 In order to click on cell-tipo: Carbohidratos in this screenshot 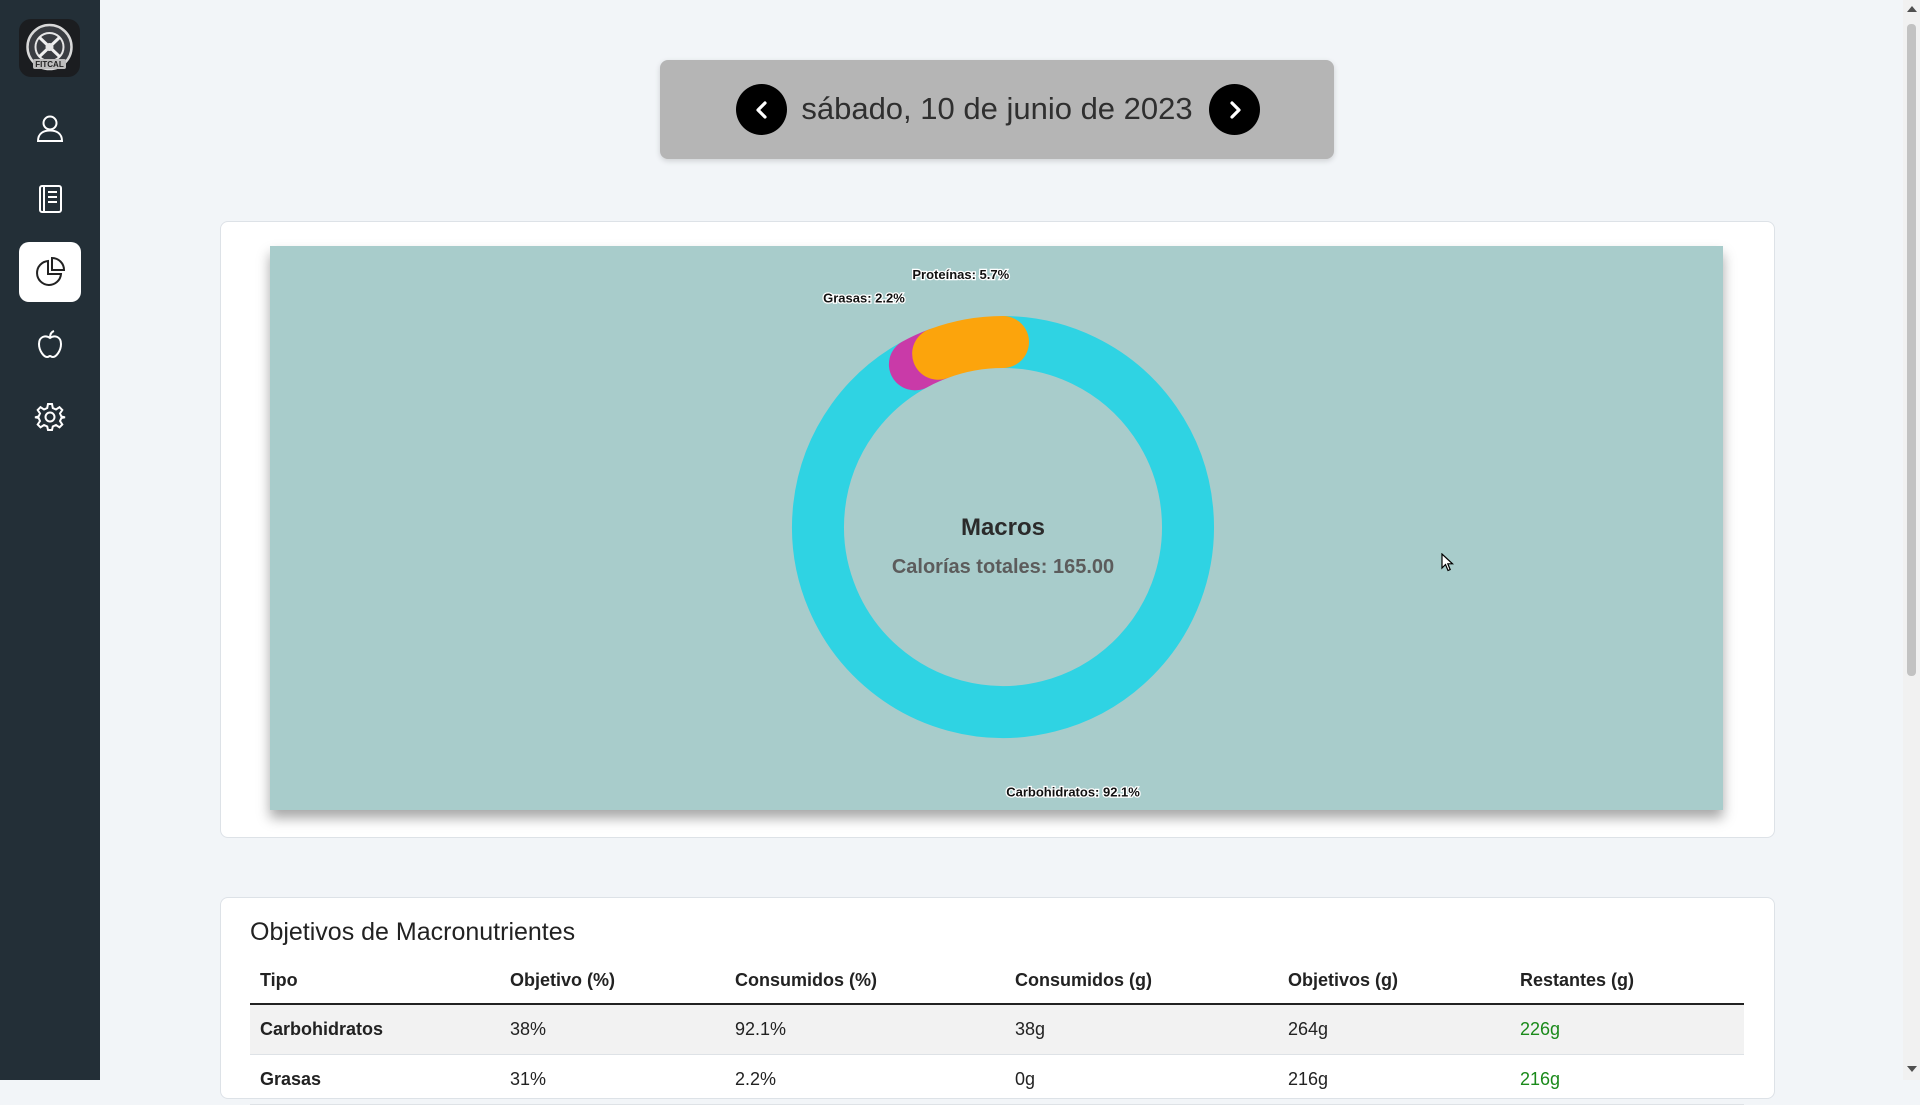, I will do `click(375, 1029)`.